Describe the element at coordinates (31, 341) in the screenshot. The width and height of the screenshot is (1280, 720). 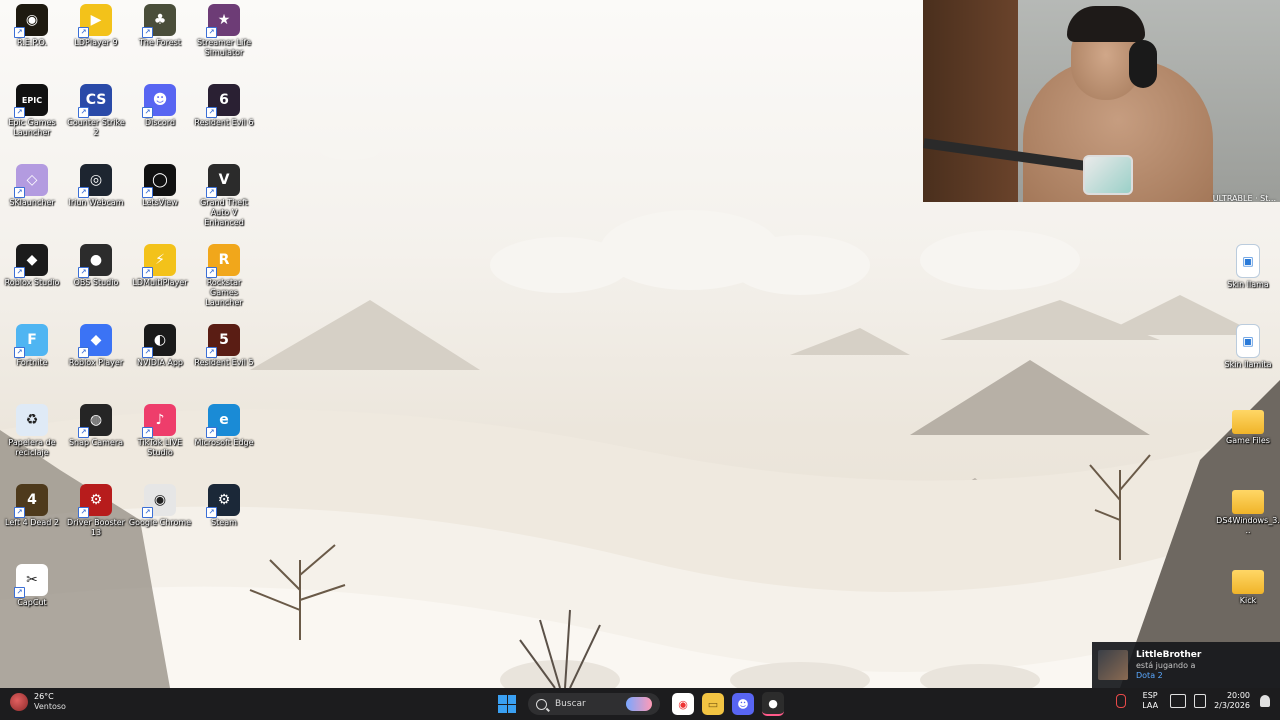
I see `fortnite-icon: F ↗` at that location.